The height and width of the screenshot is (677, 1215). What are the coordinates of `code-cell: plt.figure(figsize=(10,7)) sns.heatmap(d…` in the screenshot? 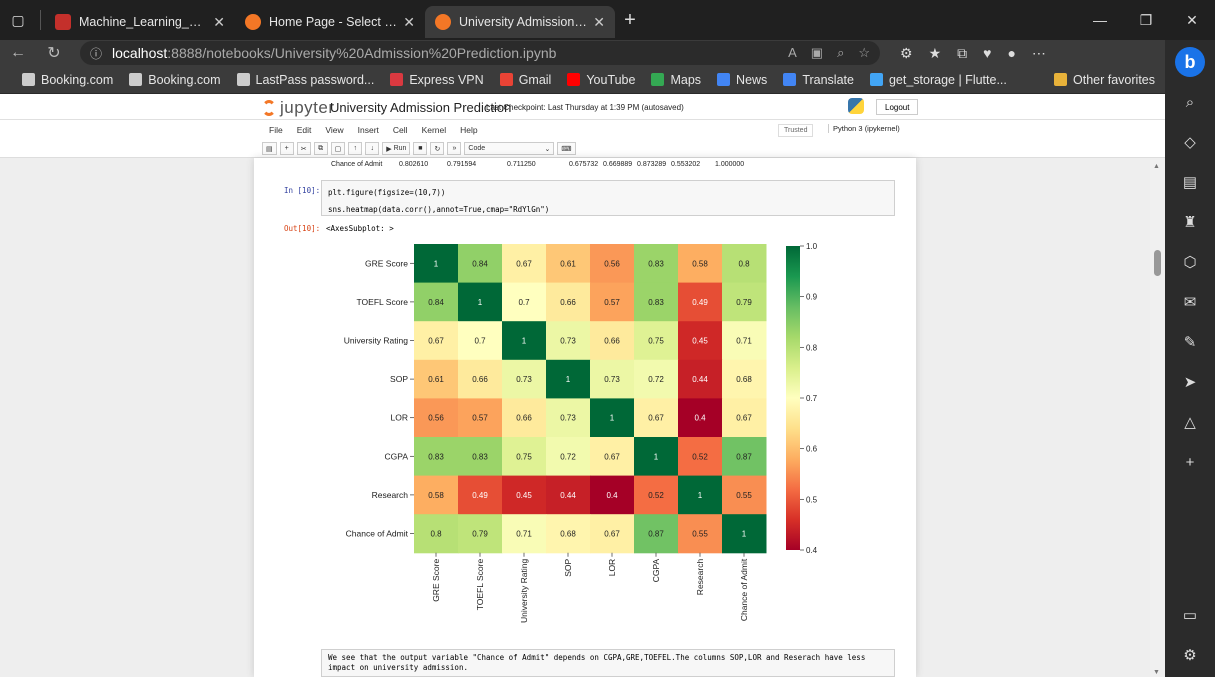 It's located at (608, 198).